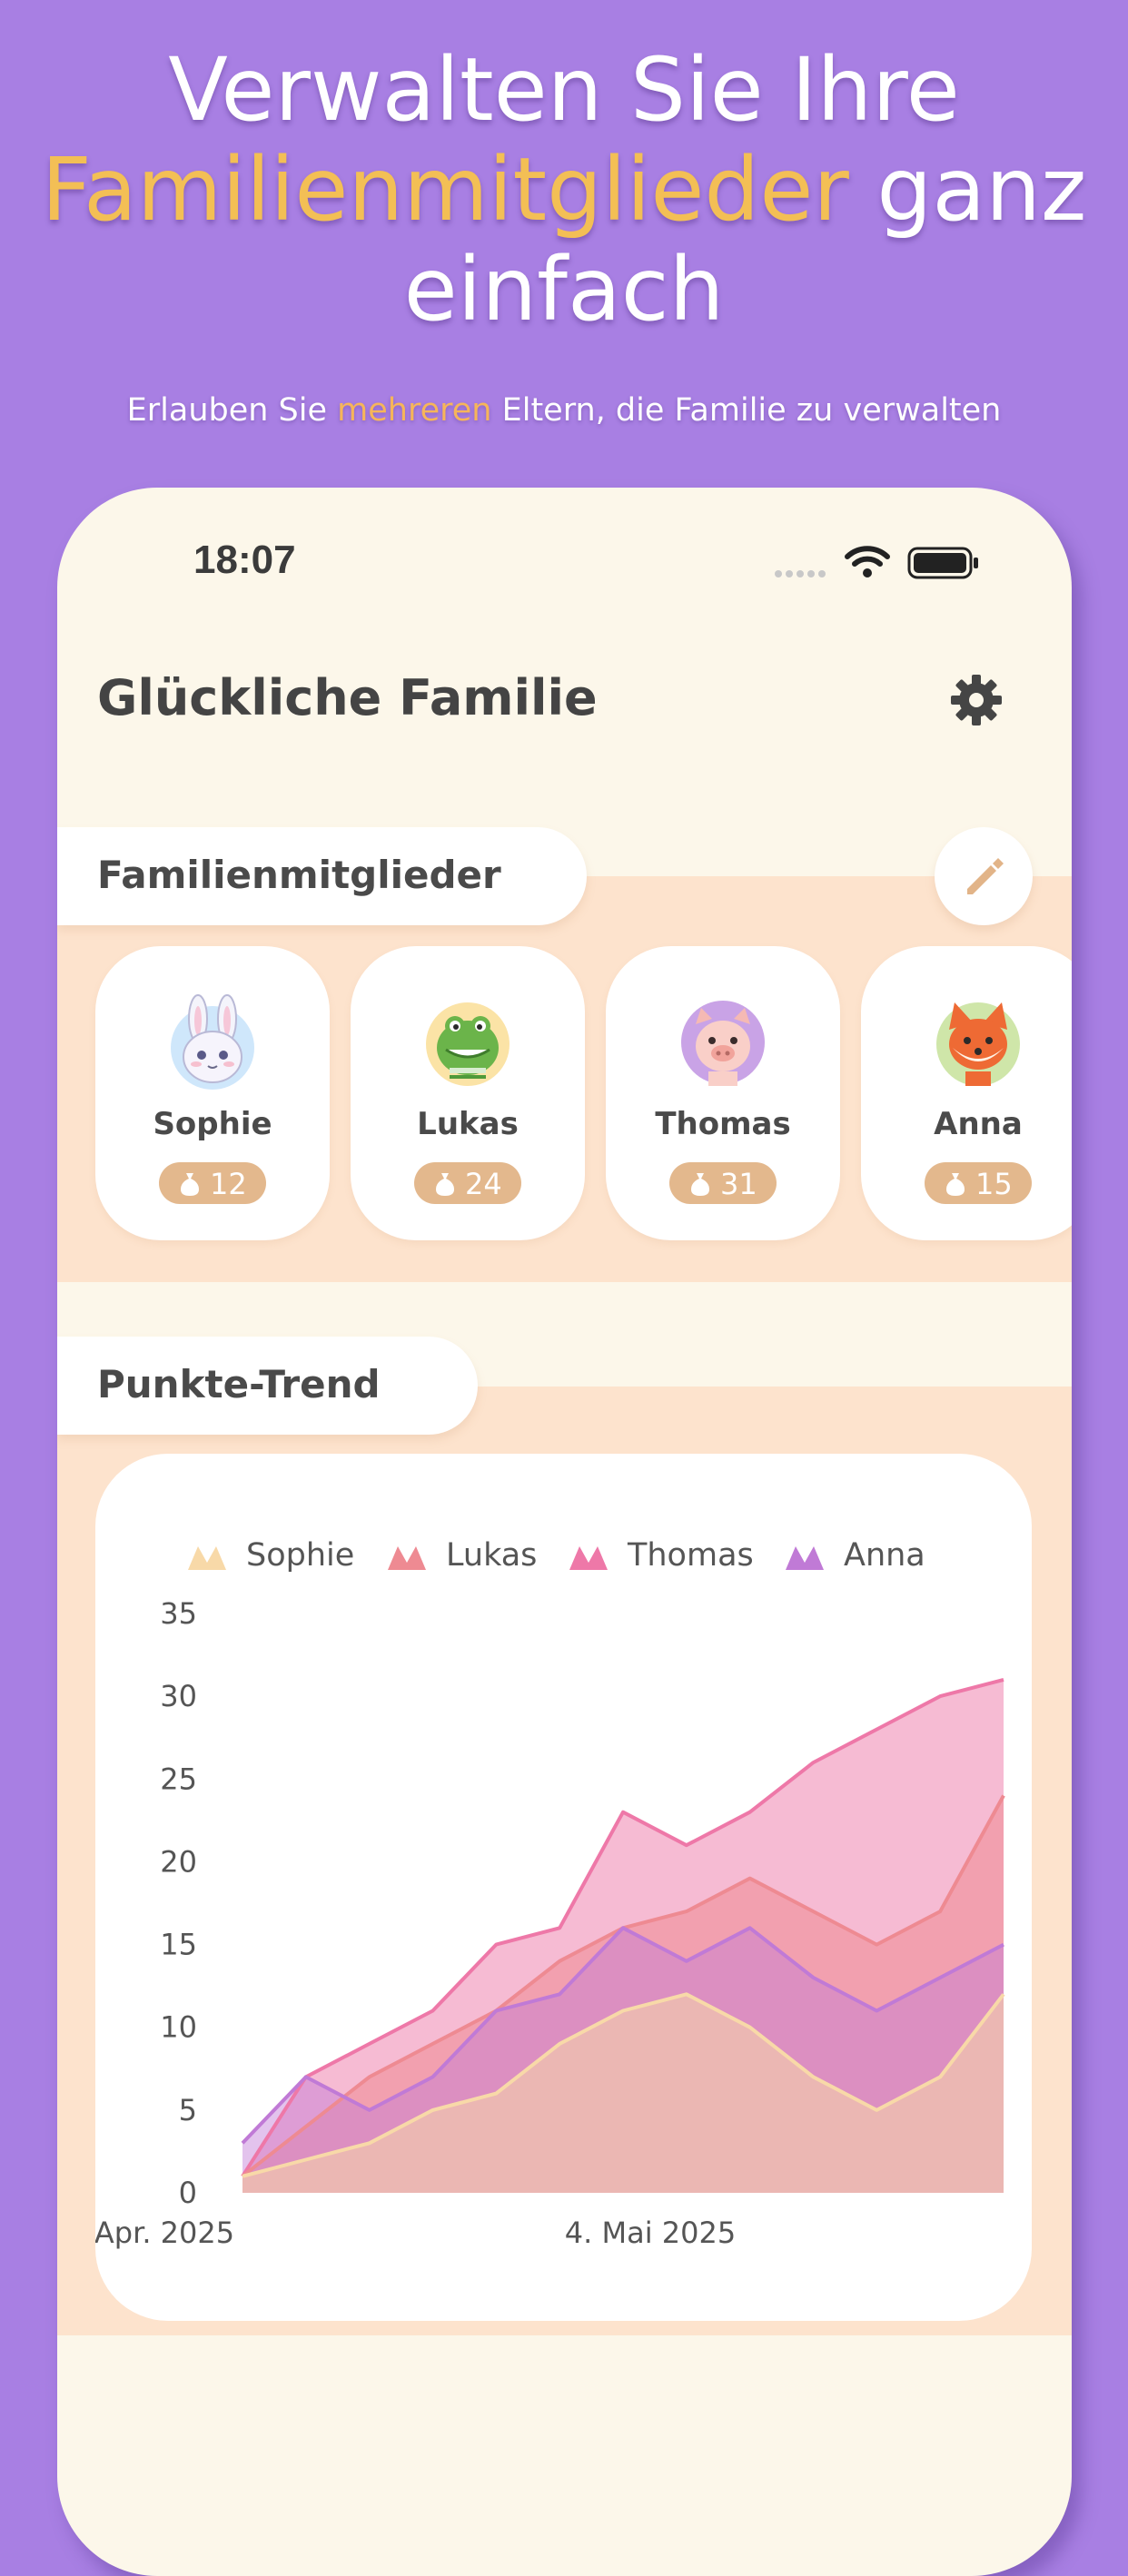 The image size is (1128, 2576). What do you see at coordinates (178, 1696) in the screenshot?
I see `y-tick-label: 30` at bounding box center [178, 1696].